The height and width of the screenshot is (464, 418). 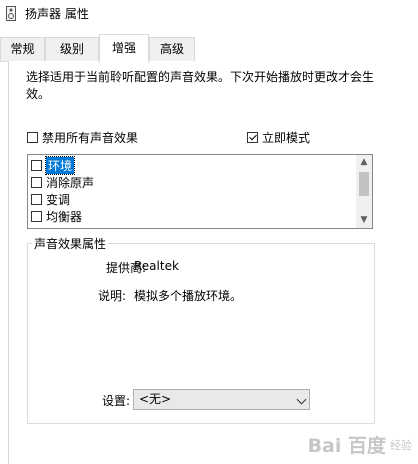 I want to click on speaker-icon, so click(x=11, y=13).